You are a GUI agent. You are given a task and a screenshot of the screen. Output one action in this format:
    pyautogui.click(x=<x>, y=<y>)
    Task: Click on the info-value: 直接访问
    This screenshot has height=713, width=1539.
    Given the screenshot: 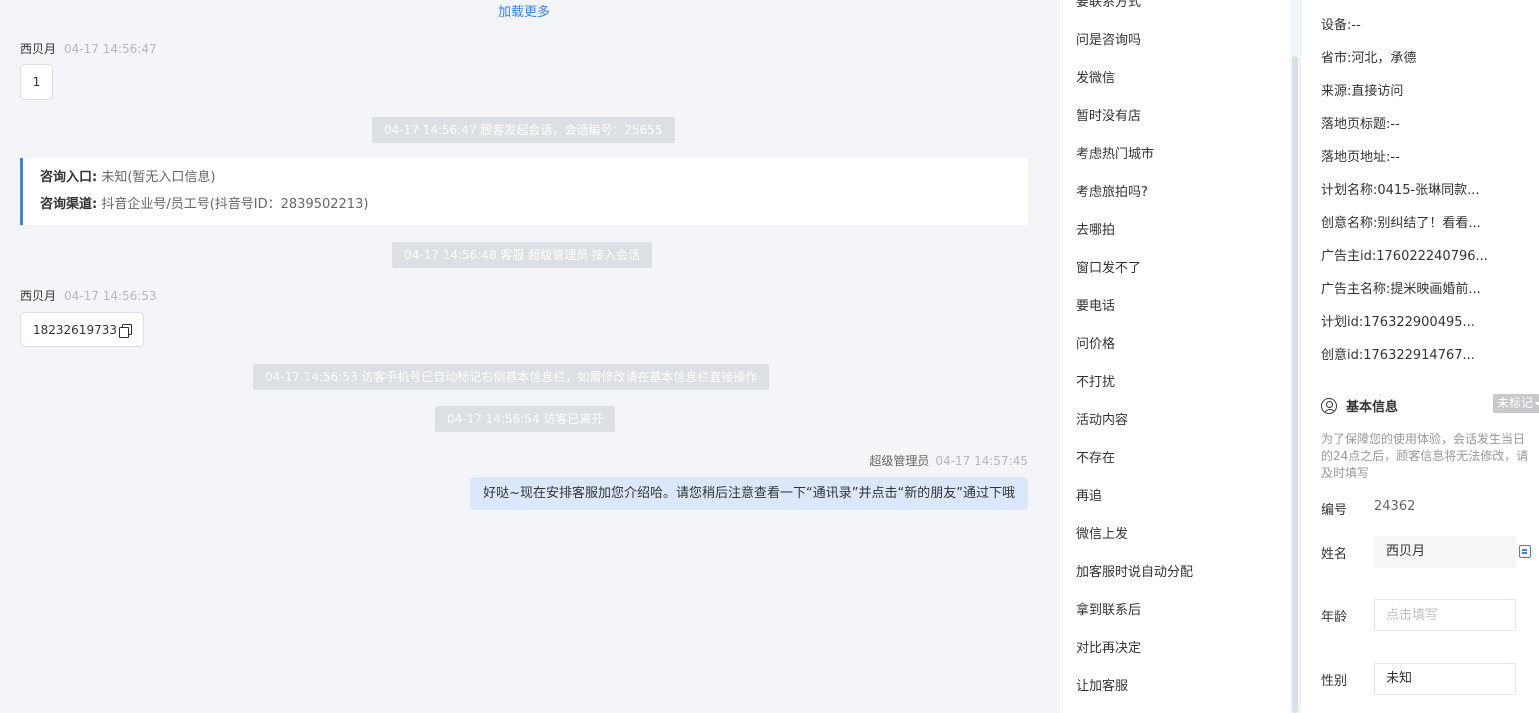 What is the action you would take?
    pyautogui.click(x=1377, y=91)
    